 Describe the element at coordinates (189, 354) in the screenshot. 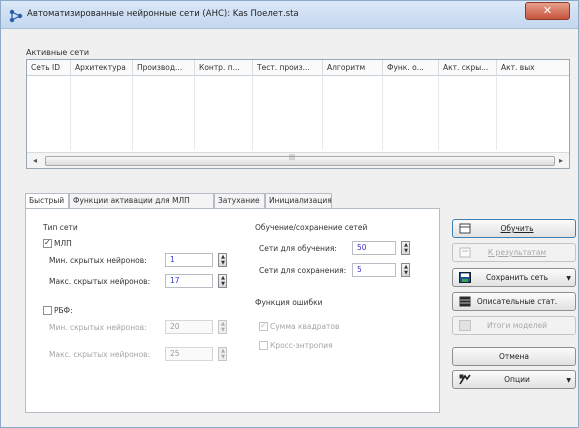

I see `rbf-max-hidden-input: 25` at that location.